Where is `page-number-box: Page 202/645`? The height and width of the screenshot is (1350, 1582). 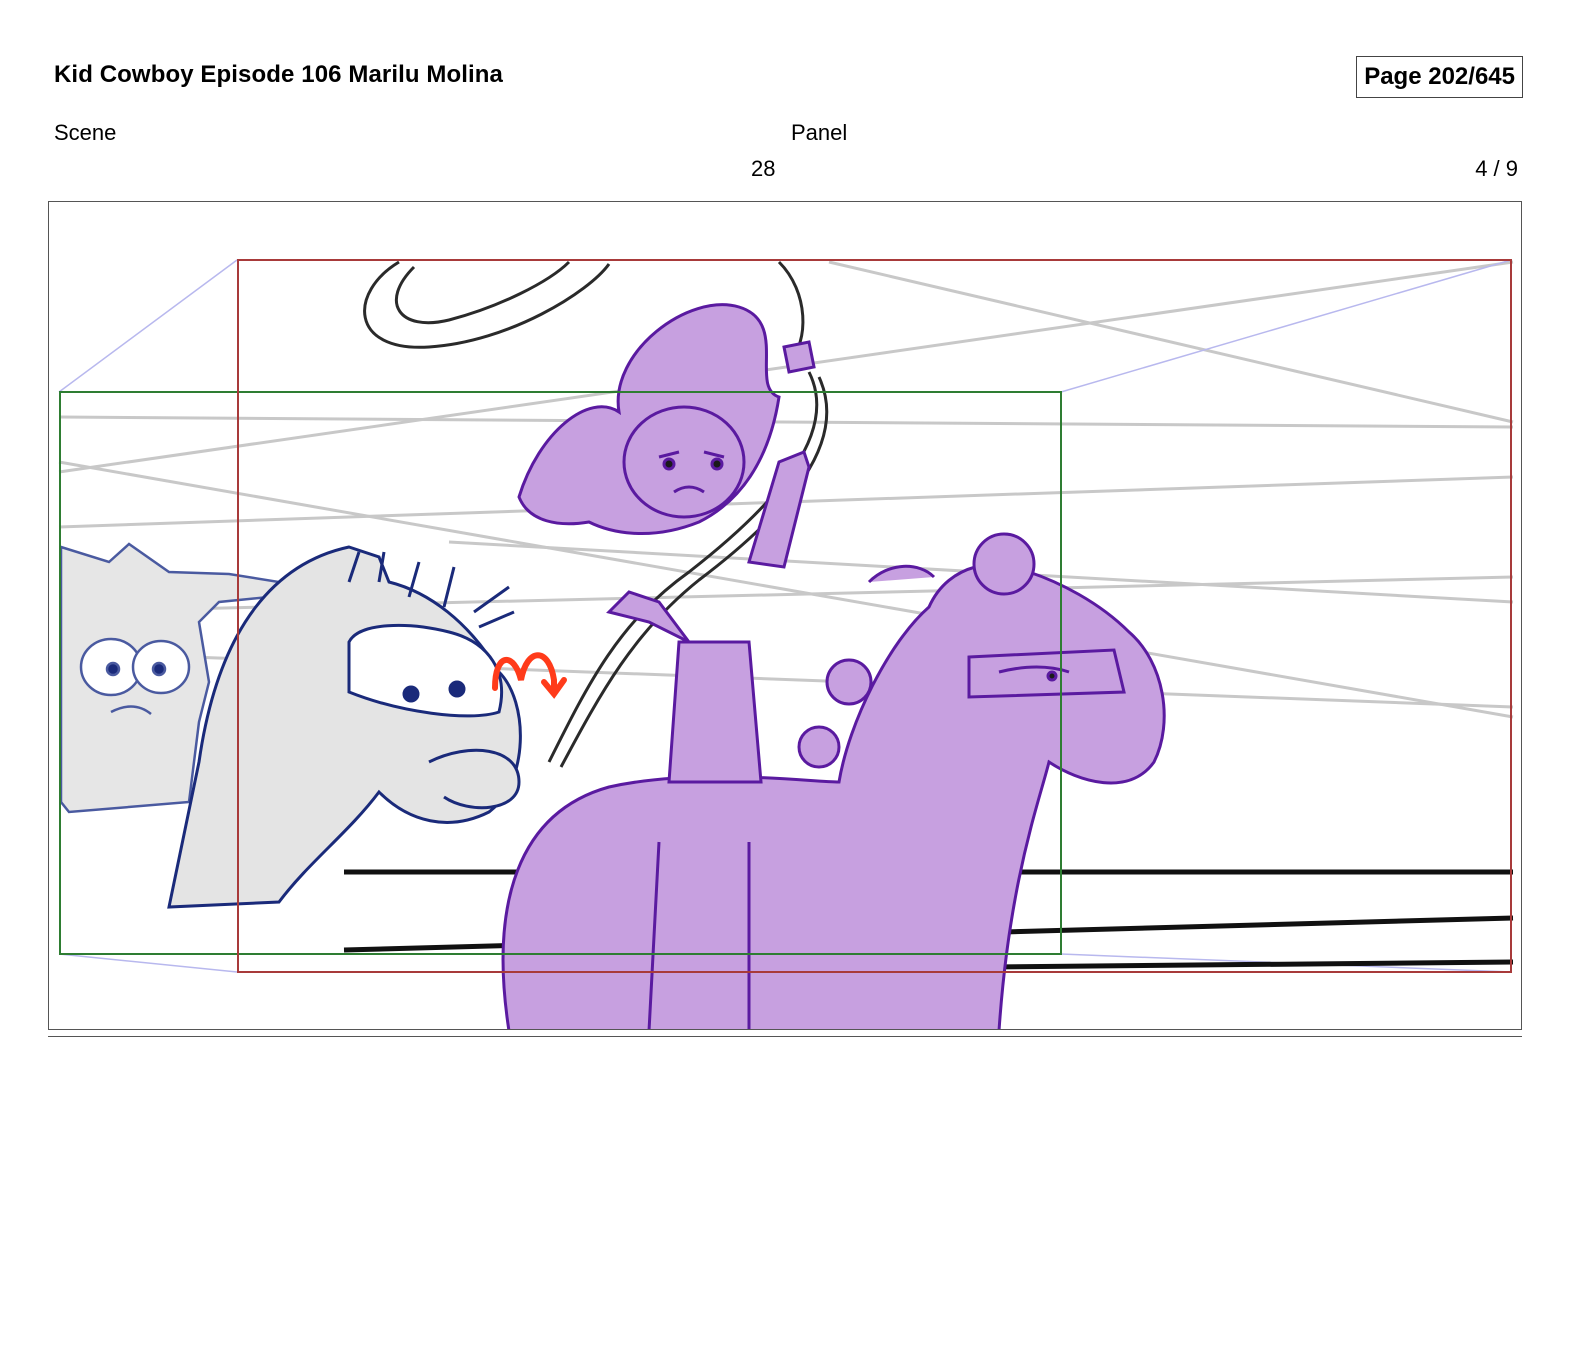
page-number-box: Page 202/645 is located at coordinates (1439, 77).